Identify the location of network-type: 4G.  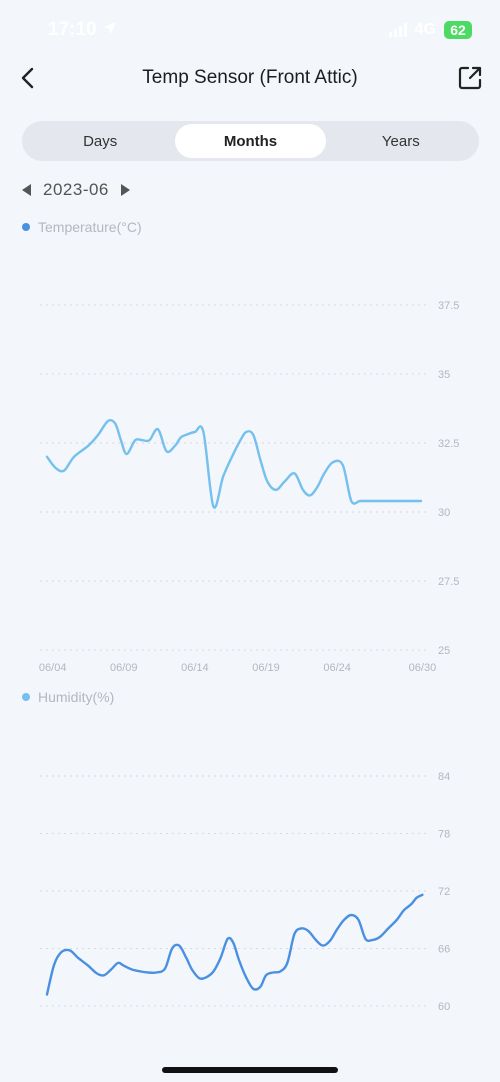
(425, 29).